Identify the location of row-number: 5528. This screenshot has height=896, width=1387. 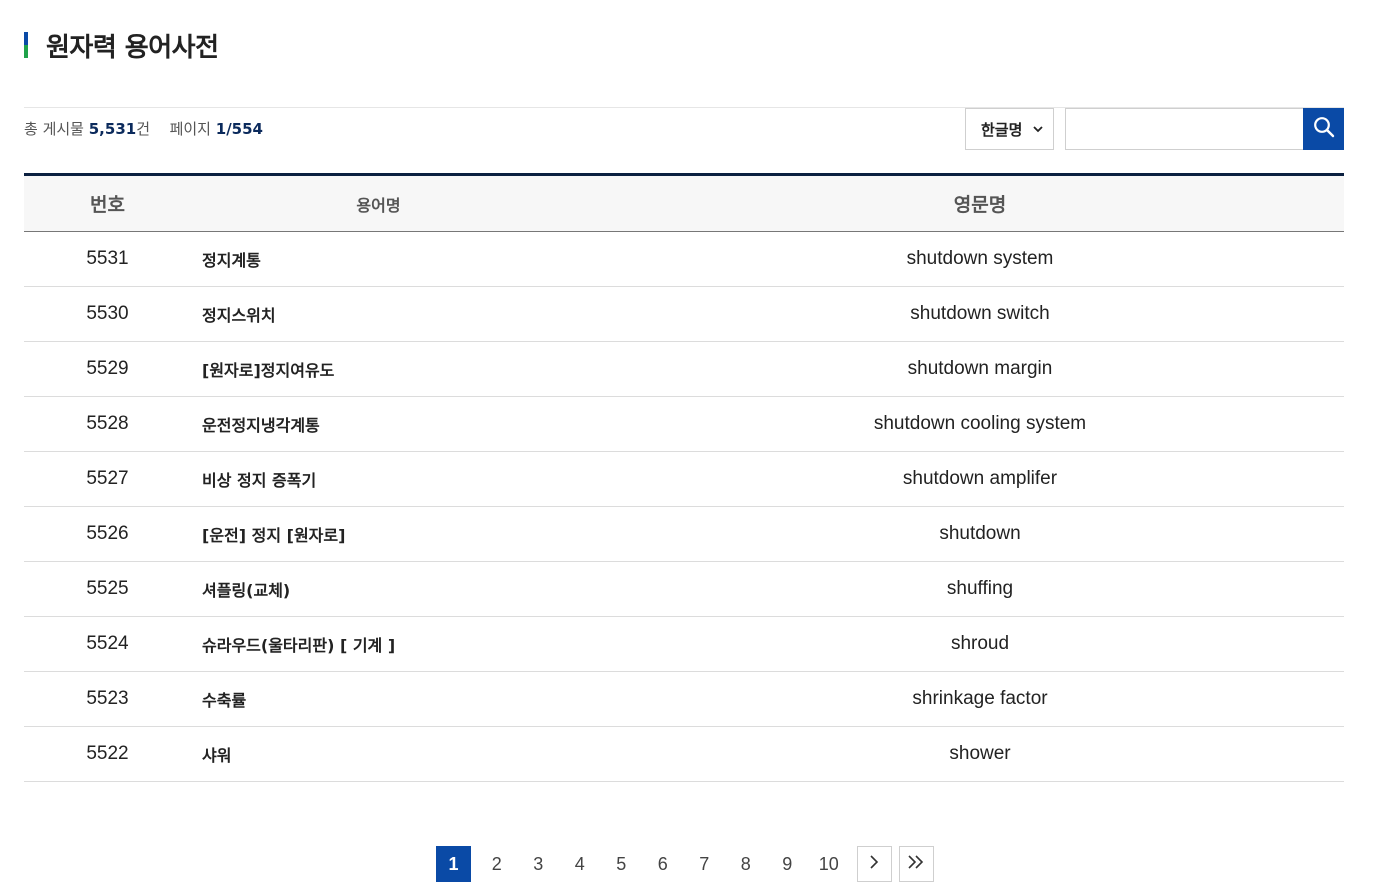
(107, 423).